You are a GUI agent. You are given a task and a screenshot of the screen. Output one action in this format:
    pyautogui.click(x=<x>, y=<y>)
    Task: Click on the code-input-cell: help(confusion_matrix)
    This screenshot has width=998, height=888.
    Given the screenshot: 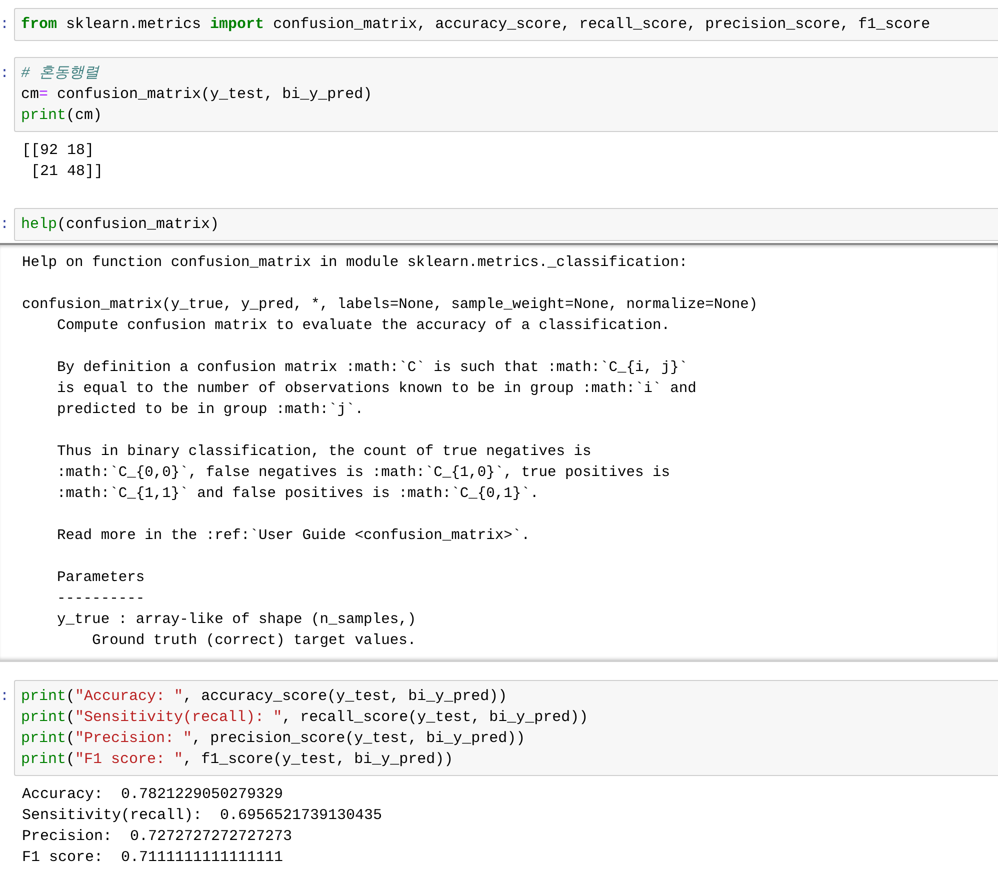 What is the action you would take?
    pyautogui.click(x=506, y=224)
    